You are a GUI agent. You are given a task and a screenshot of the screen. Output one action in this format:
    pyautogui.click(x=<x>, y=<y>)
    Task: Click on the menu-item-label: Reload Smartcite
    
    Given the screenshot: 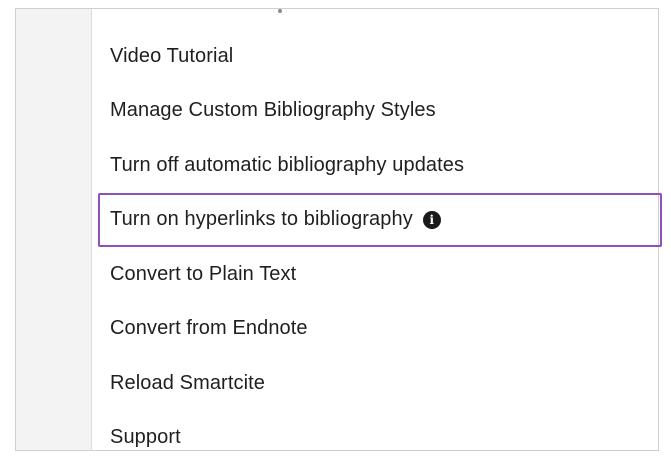 What is the action you would take?
    pyautogui.click(x=187, y=383)
    